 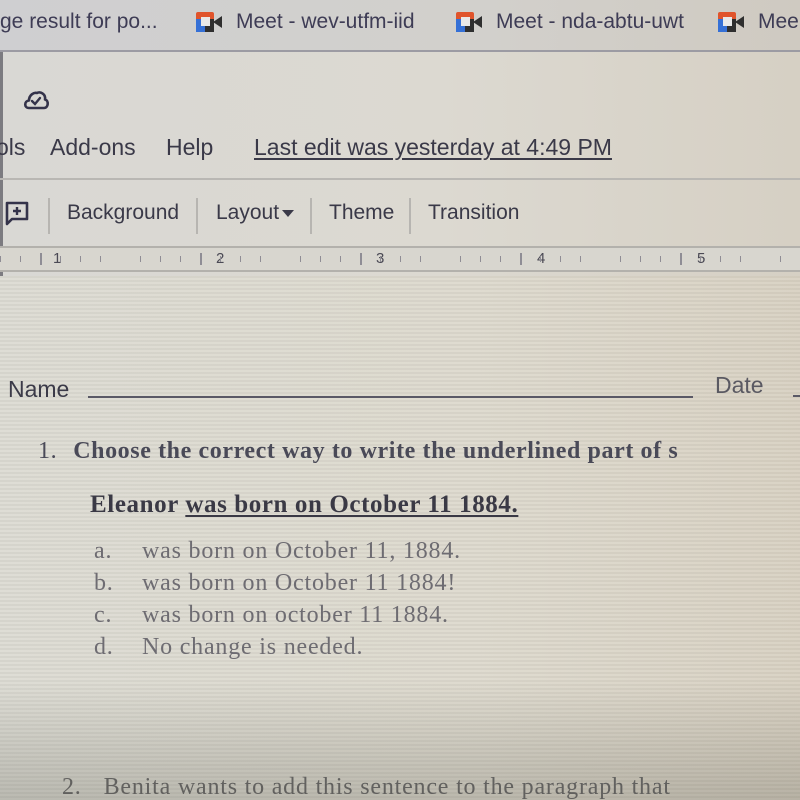 I want to click on date-blank-line, so click(x=796, y=396).